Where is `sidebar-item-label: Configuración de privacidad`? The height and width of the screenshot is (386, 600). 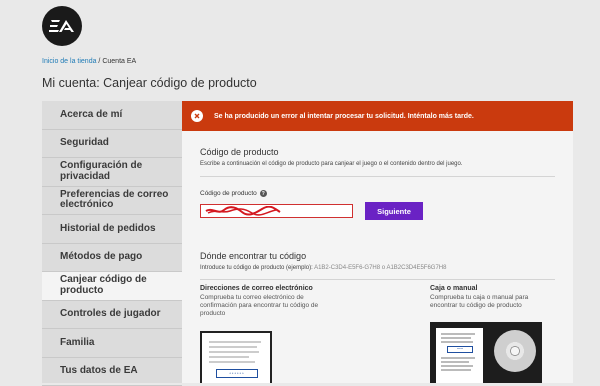
sidebar-item-label: Configuración de privacidad is located at coordinates (121, 171).